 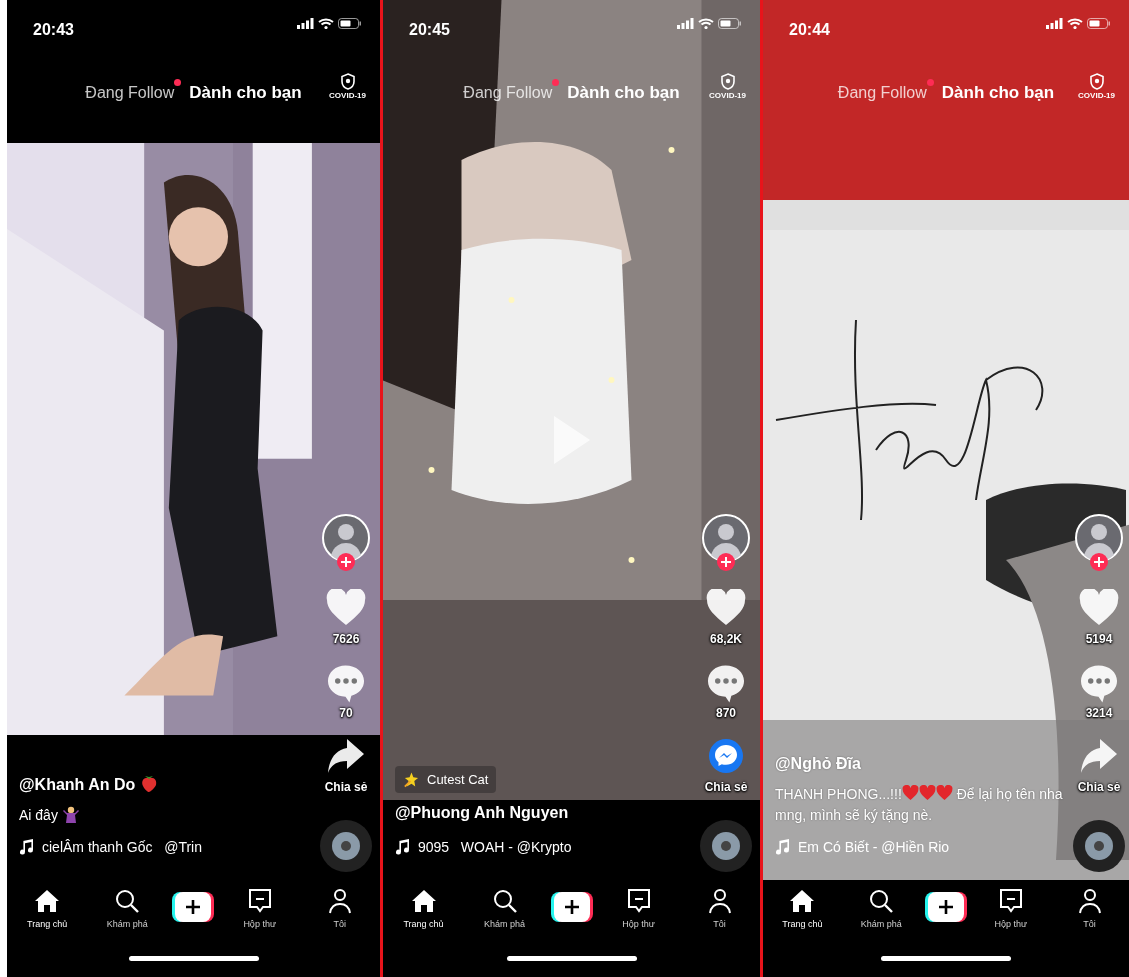 I want to click on shrug-emoji-icon, so click(x=70, y=813).